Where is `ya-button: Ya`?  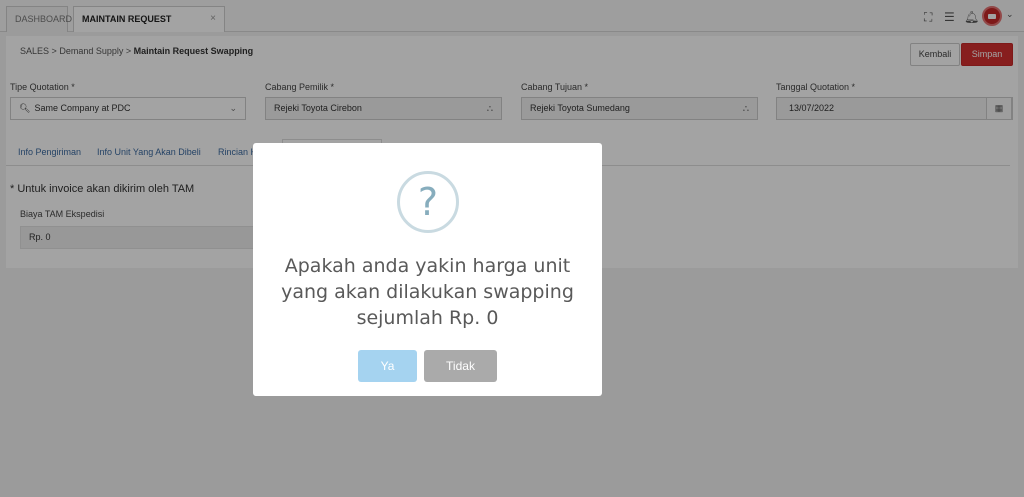 ya-button: Ya is located at coordinates (387, 366).